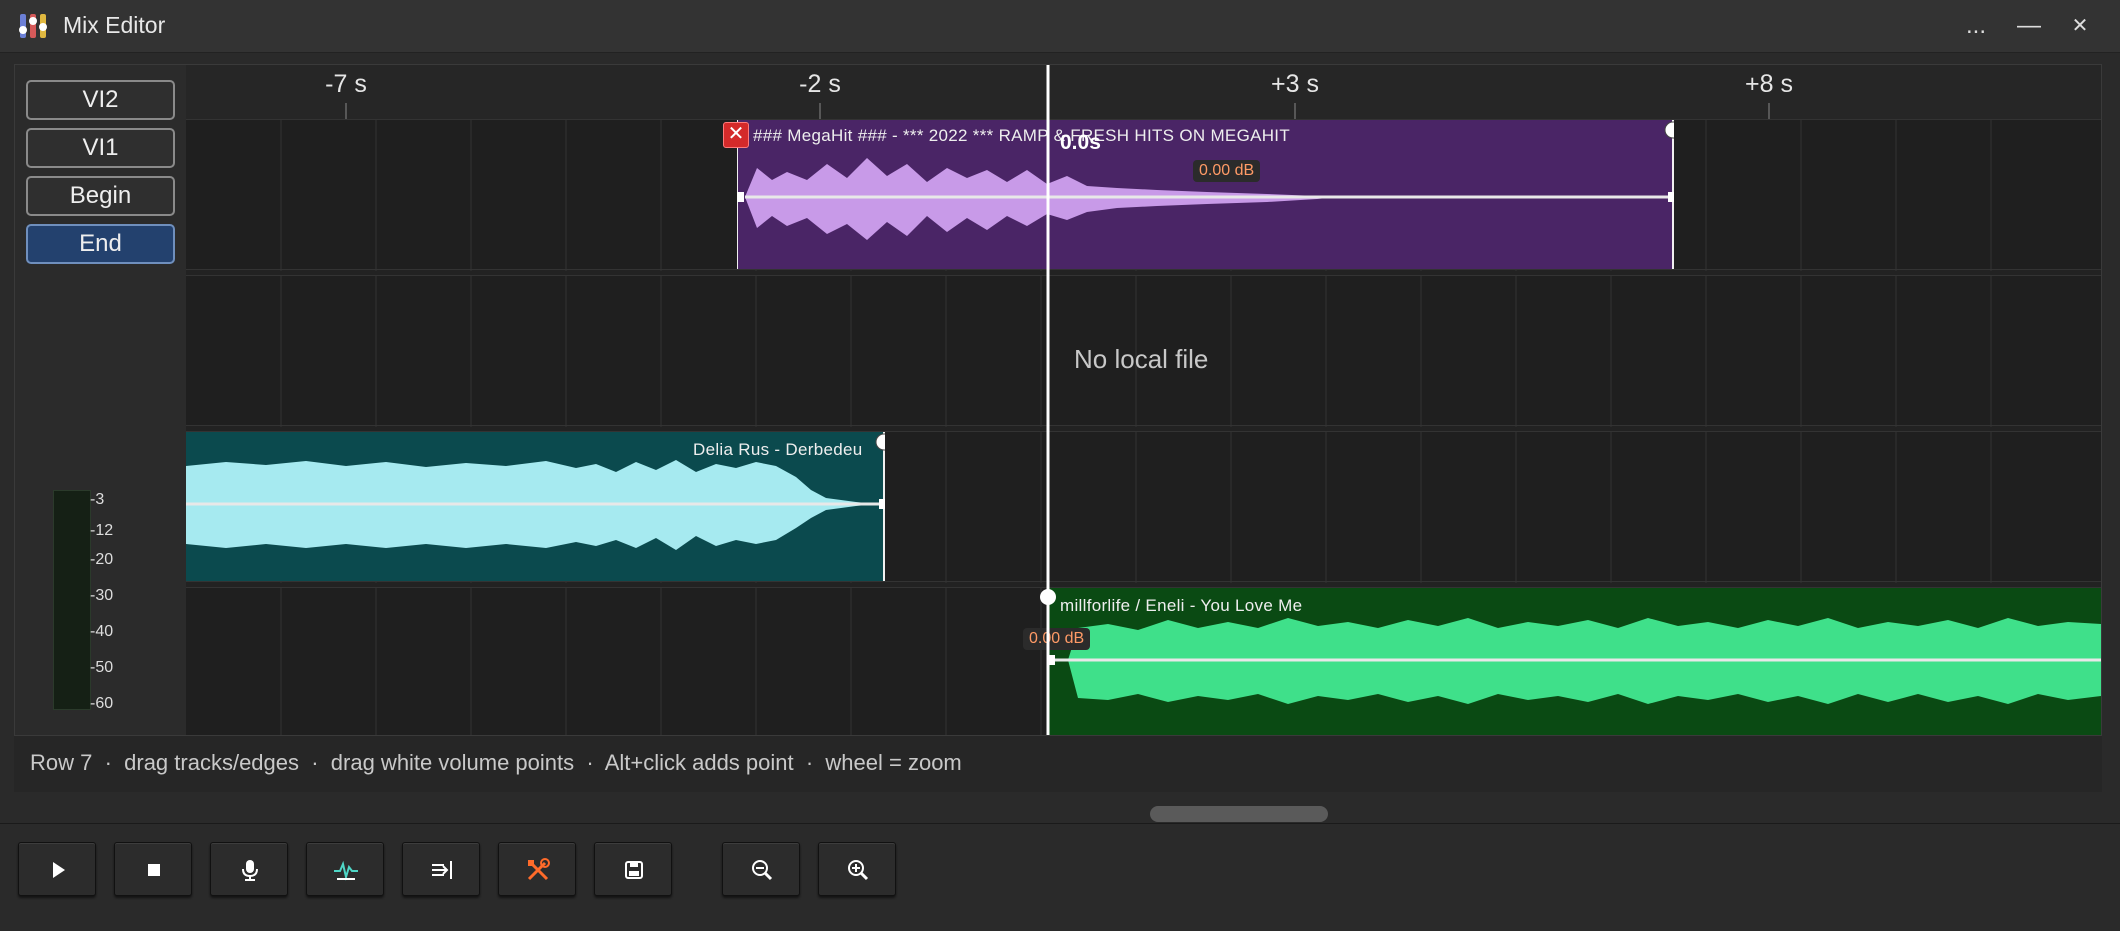 Image resolution: width=2120 pixels, height=931 pixels. Describe the element at coordinates (1239, 814) in the screenshot. I see `horizontal-scrollbar-thumb` at that location.